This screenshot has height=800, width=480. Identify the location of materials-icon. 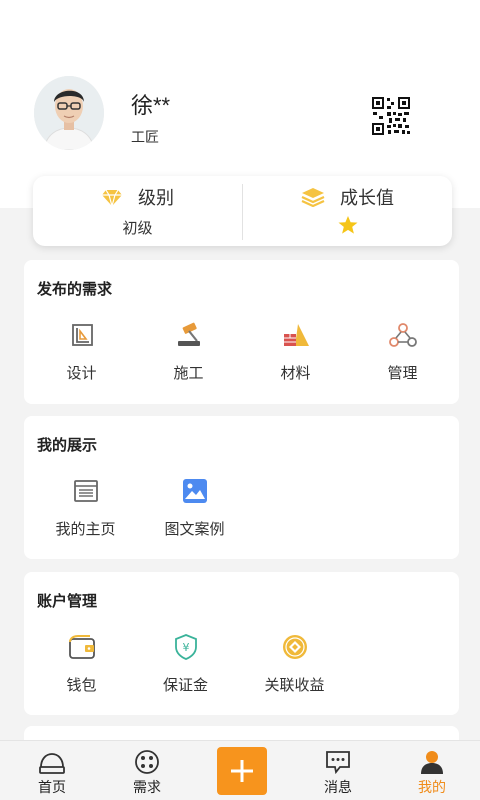
(295, 335).